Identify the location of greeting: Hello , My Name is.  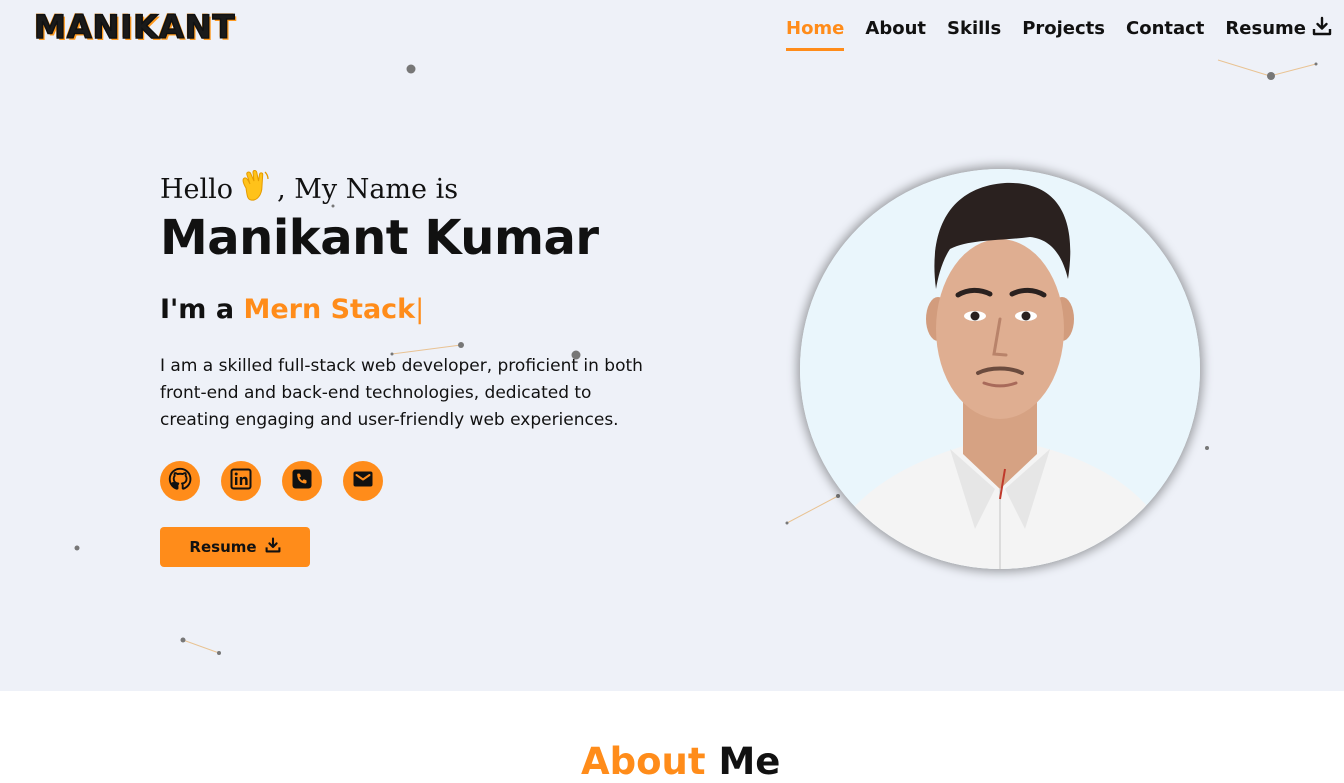
(309, 189).